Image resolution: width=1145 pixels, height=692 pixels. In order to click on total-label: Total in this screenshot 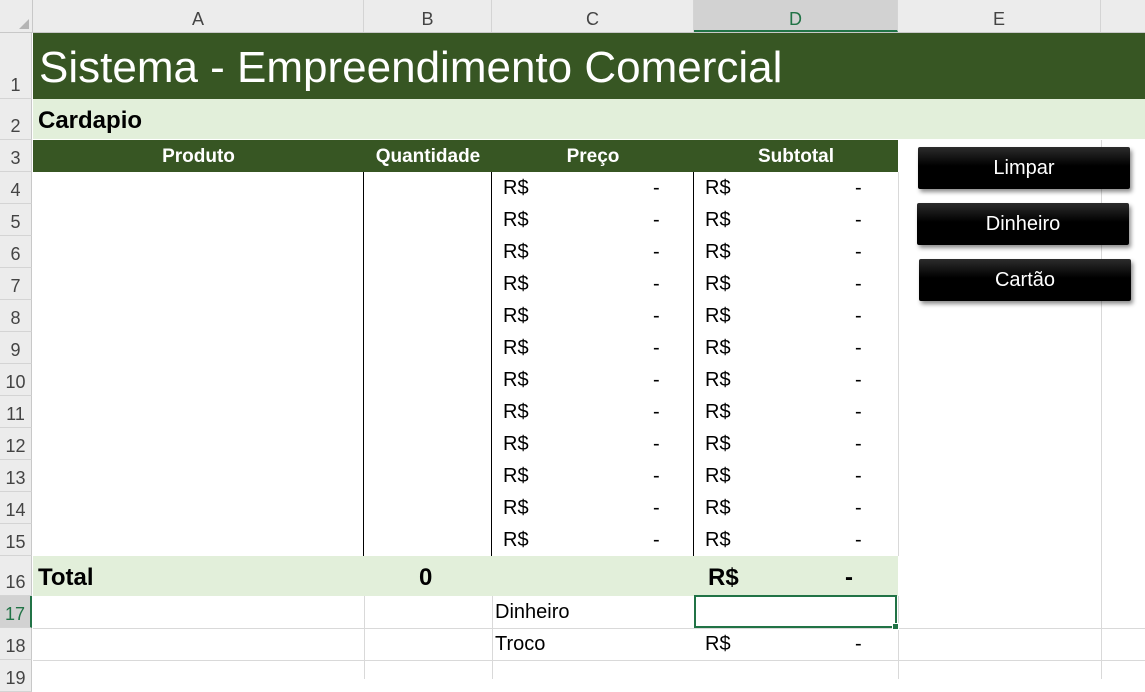, I will do `click(66, 577)`.